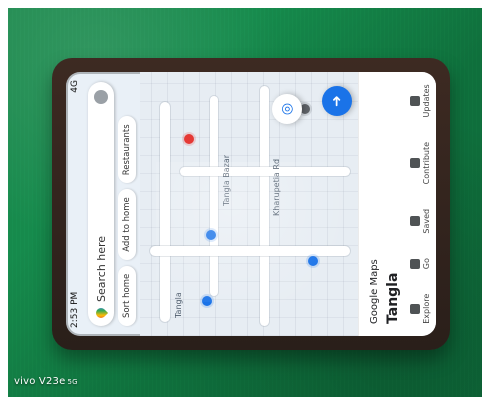 The image size is (490, 405). I want to click on watermark-text: vivo V23e, so click(40, 381).